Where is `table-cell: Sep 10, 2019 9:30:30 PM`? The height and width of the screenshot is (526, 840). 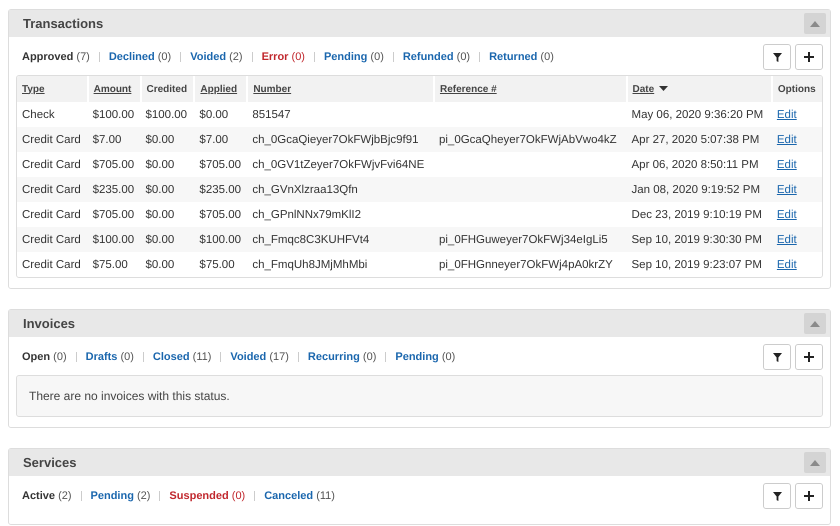 table-cell: Sep 10, 2019 9:30:30 PM is located at coordinates (697, 240).